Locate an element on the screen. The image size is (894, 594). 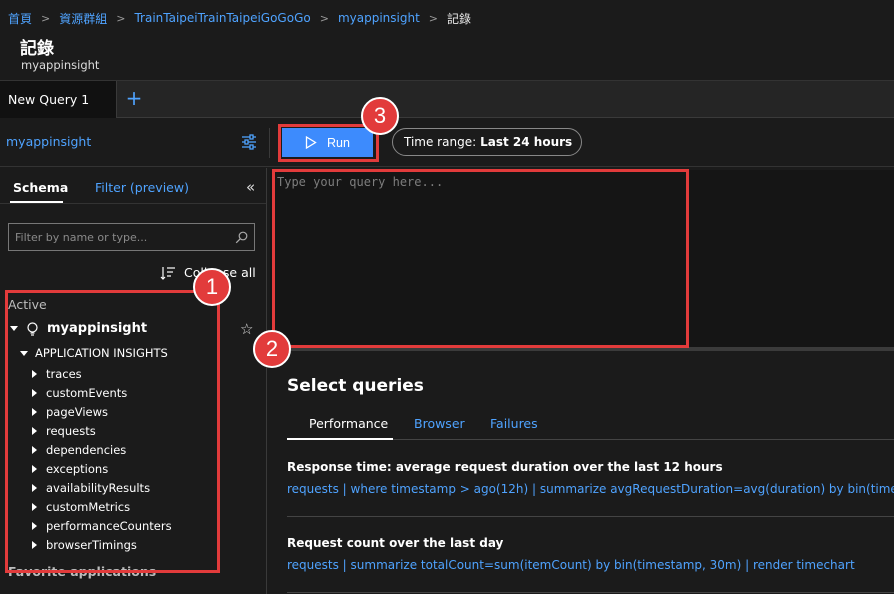
schema-filter-input is located at coordinates (125, 237).